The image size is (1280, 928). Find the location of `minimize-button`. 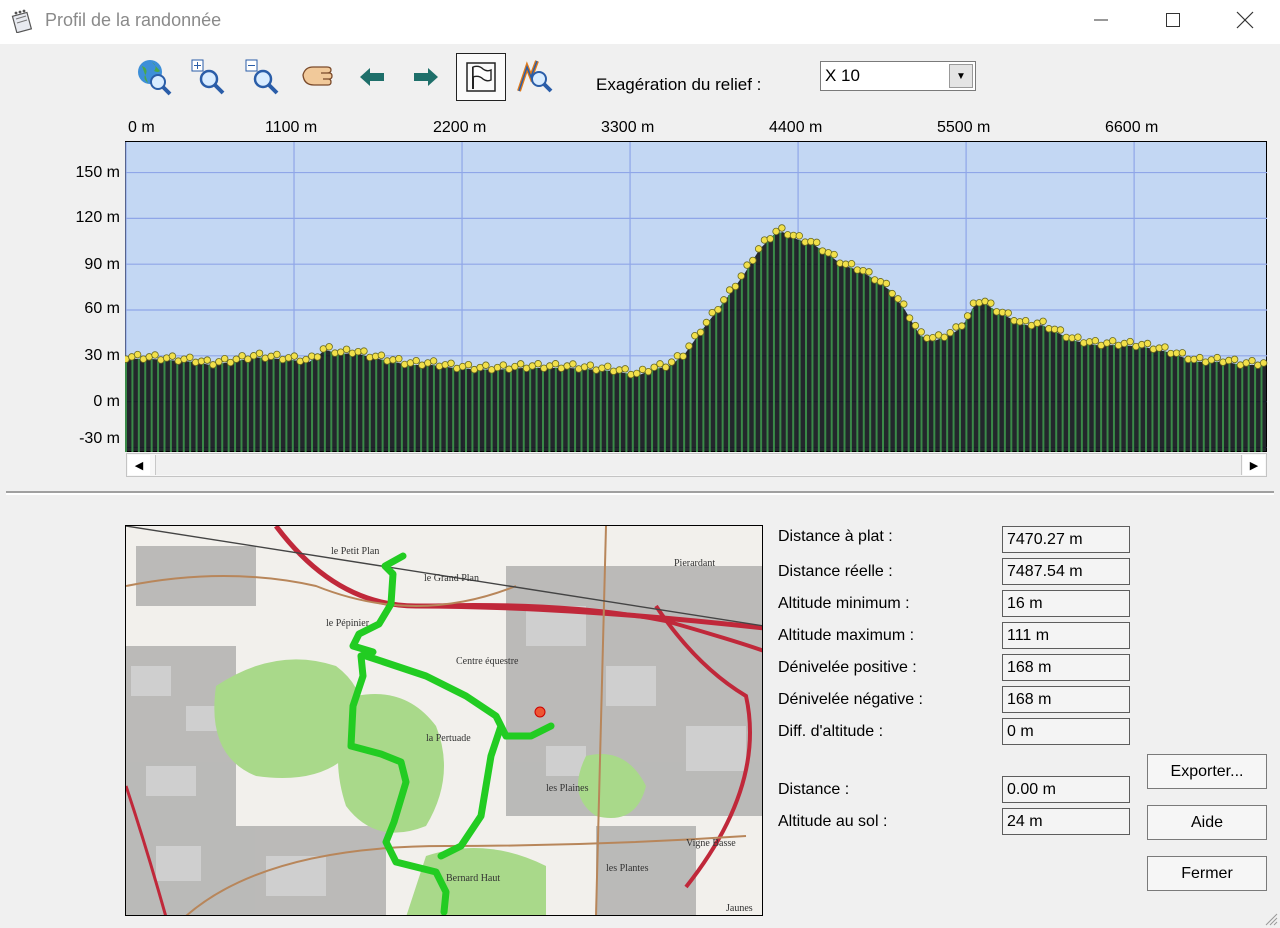

minimize-button is located at coordinates (1101, 20).